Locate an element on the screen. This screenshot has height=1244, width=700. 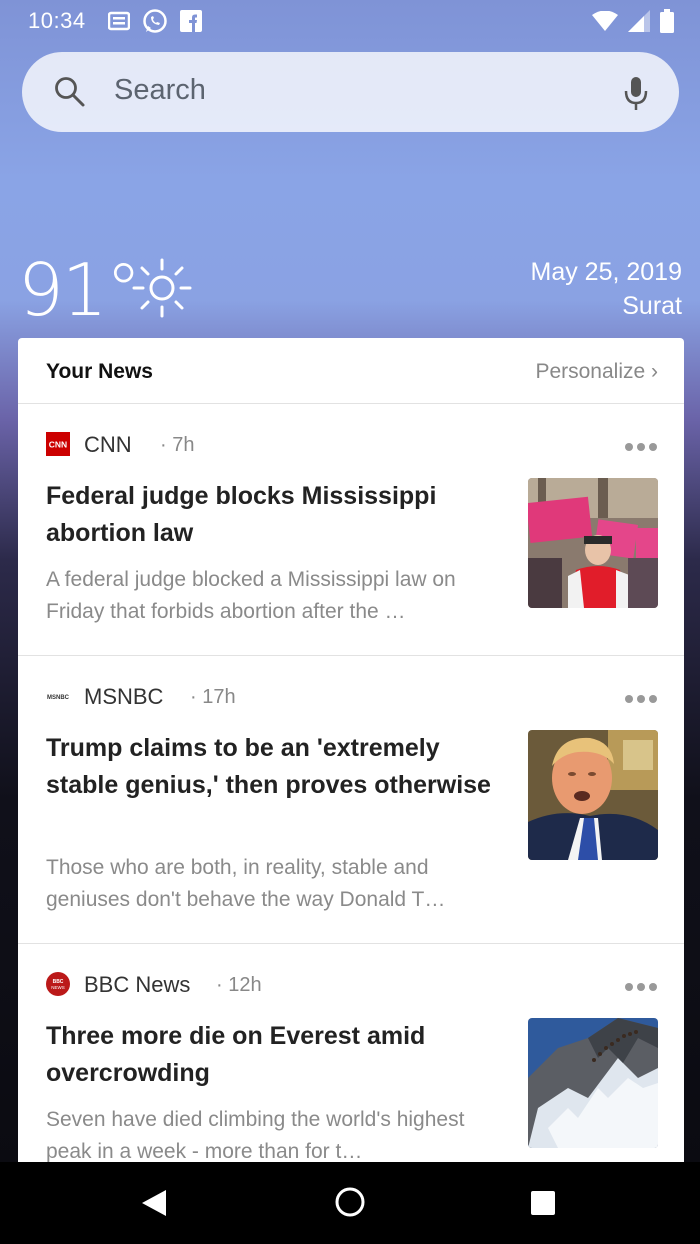
weather-temperature: 91° is located at coordinates (80, 290).